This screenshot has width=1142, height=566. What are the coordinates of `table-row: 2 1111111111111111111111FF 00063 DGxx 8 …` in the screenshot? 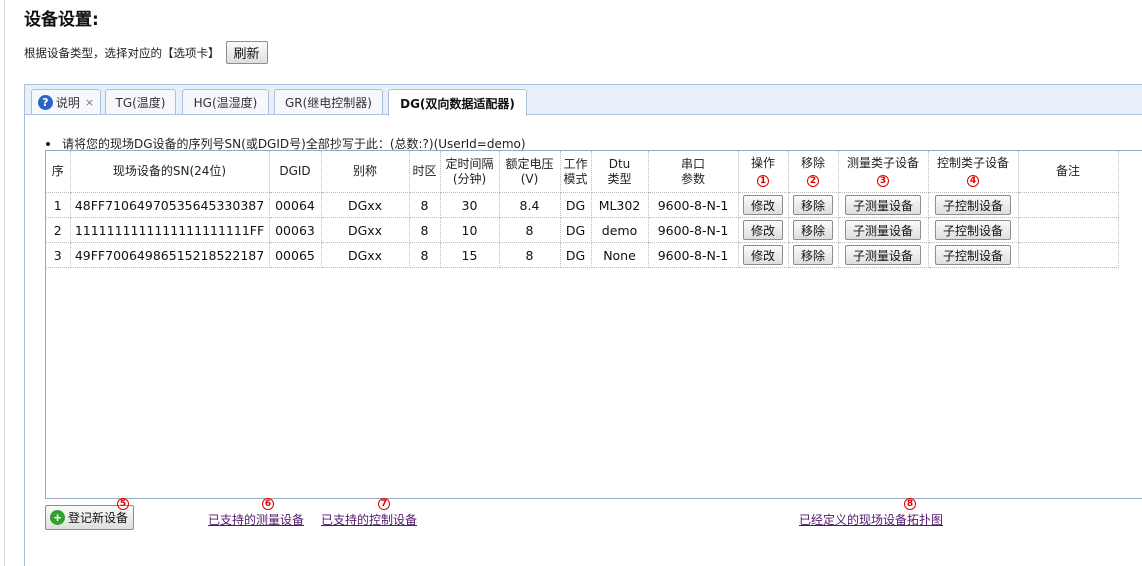 It's located at (582, 230).